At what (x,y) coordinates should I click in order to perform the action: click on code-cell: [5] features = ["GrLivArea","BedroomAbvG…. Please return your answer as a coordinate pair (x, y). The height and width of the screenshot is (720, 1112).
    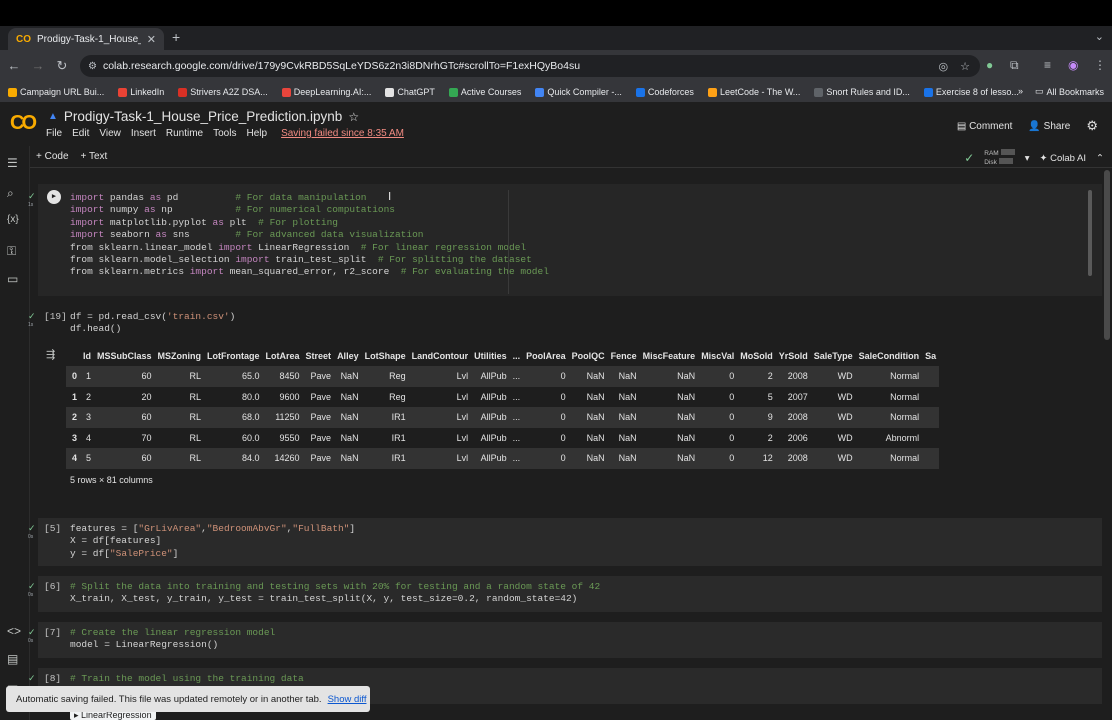
    Looking at the image, I should click on (570, 542).